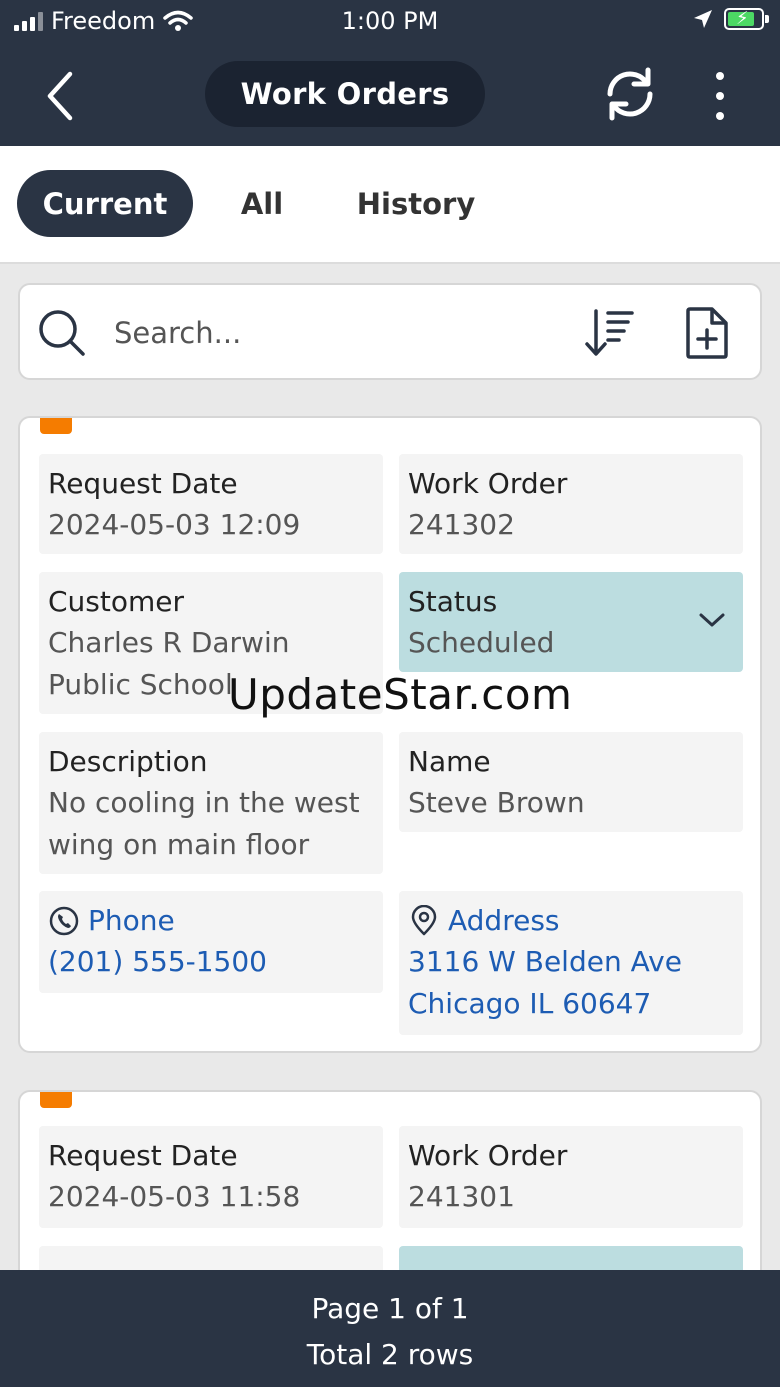 This screenshot has height=1387, width=780. What do you see at coordinates (481, 642) in the screenshot?
I see `status-value: Scheduled` at bounding box center [481, 642].